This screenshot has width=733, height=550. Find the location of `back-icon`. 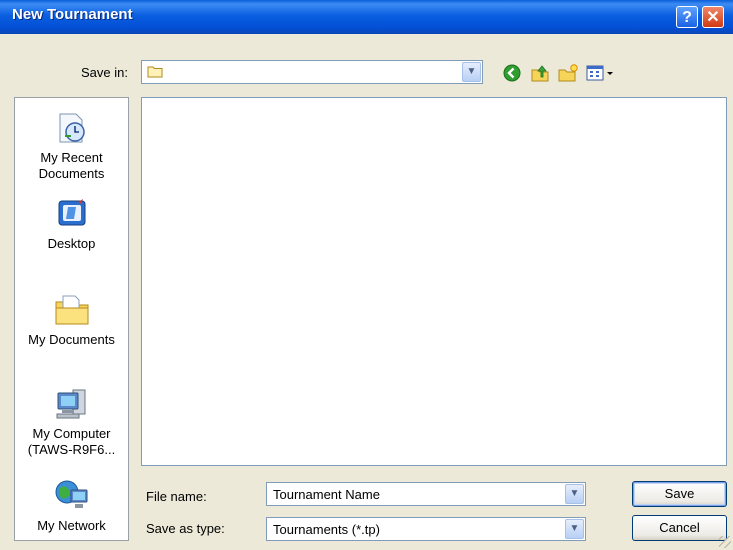

back-icon is located at coordinates (512, 73).